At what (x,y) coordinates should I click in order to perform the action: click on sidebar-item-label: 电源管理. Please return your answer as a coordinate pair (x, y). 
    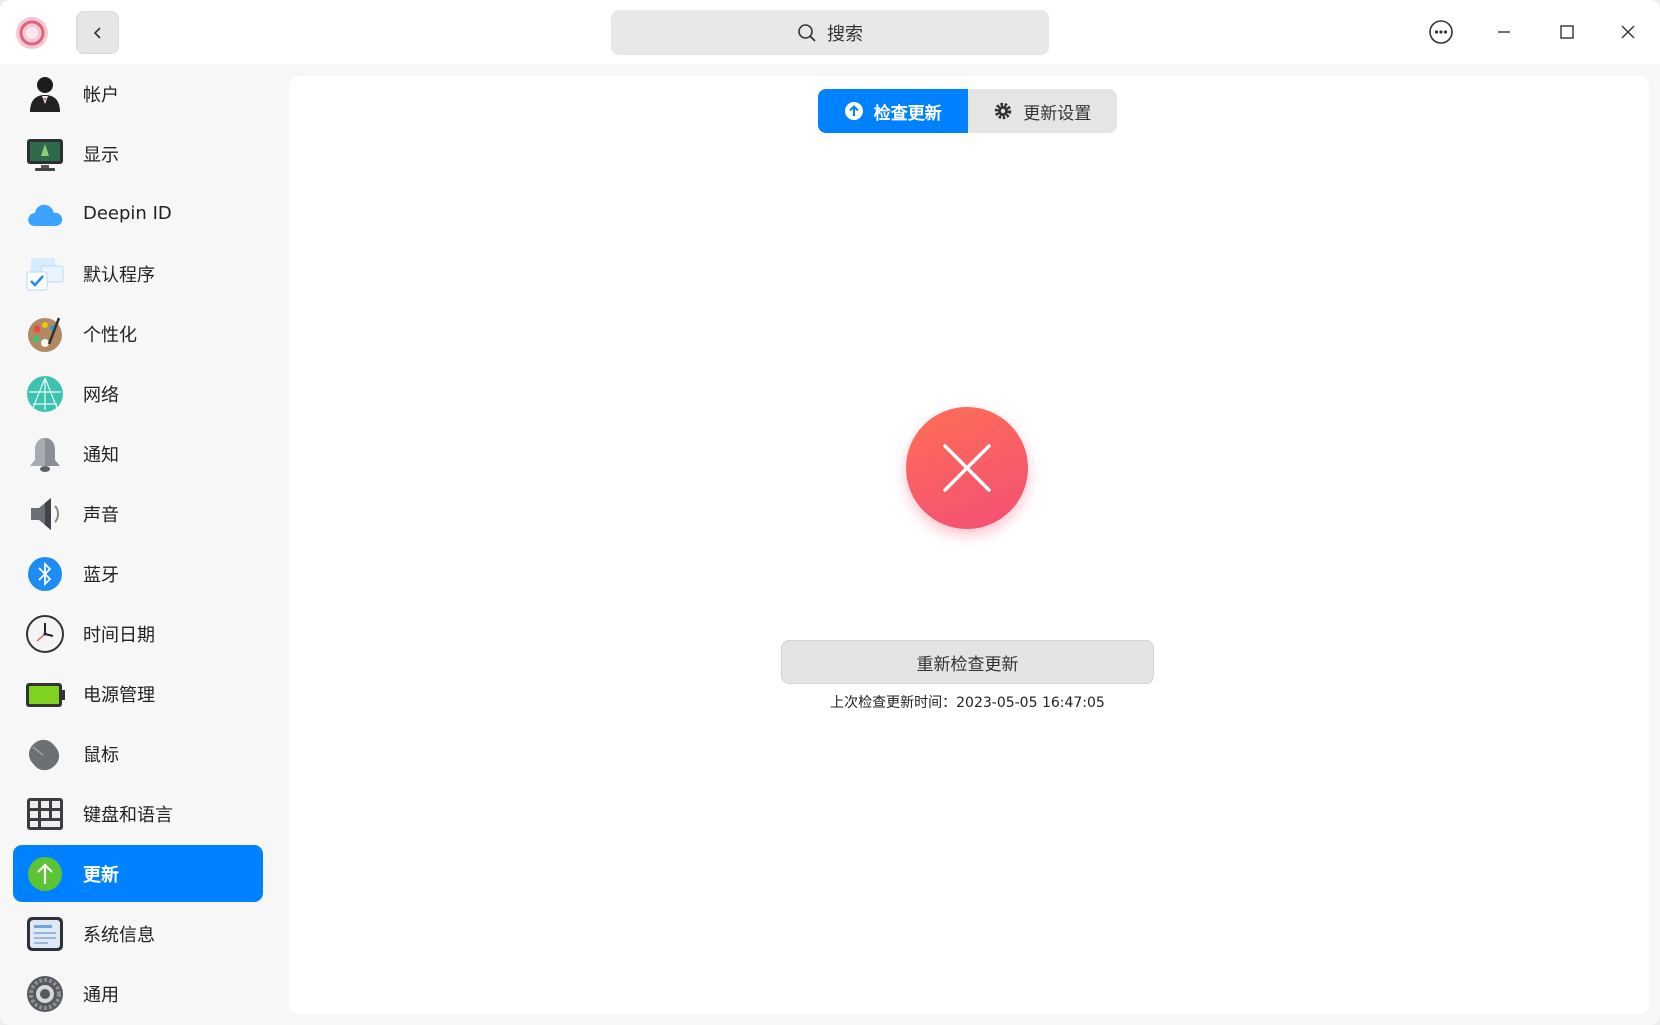
    Looking at the image, I should click on (119, 695).